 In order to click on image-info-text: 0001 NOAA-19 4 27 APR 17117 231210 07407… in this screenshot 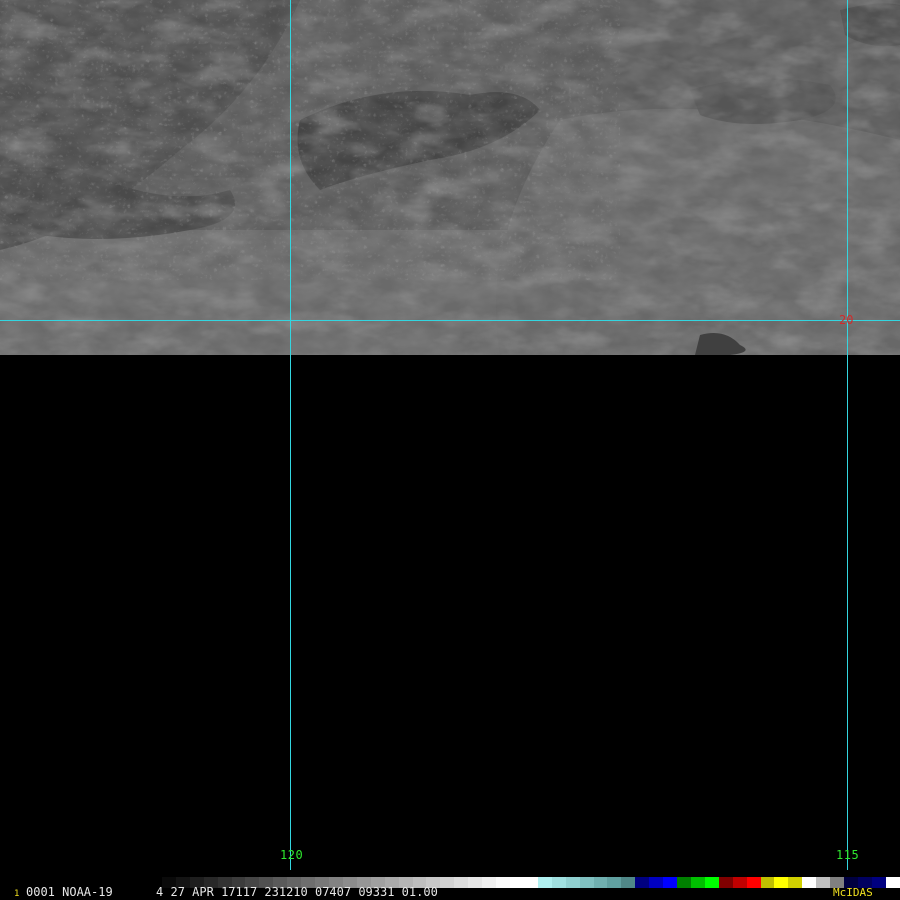, I will do `click(232, 892)`.